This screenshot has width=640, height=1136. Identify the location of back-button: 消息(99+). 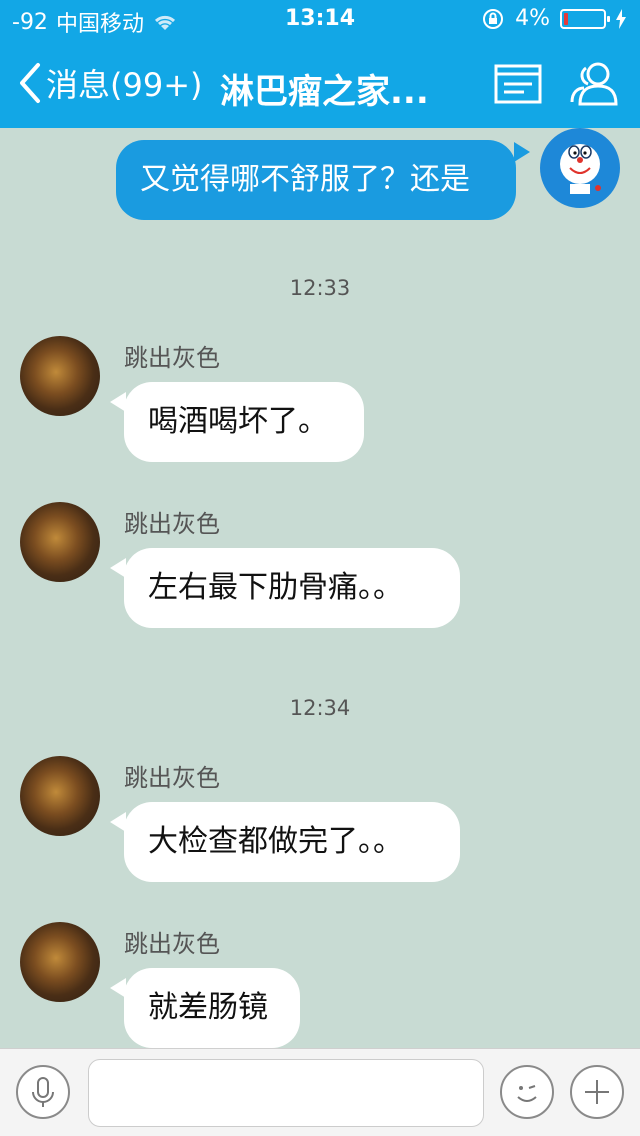
(109, 83).